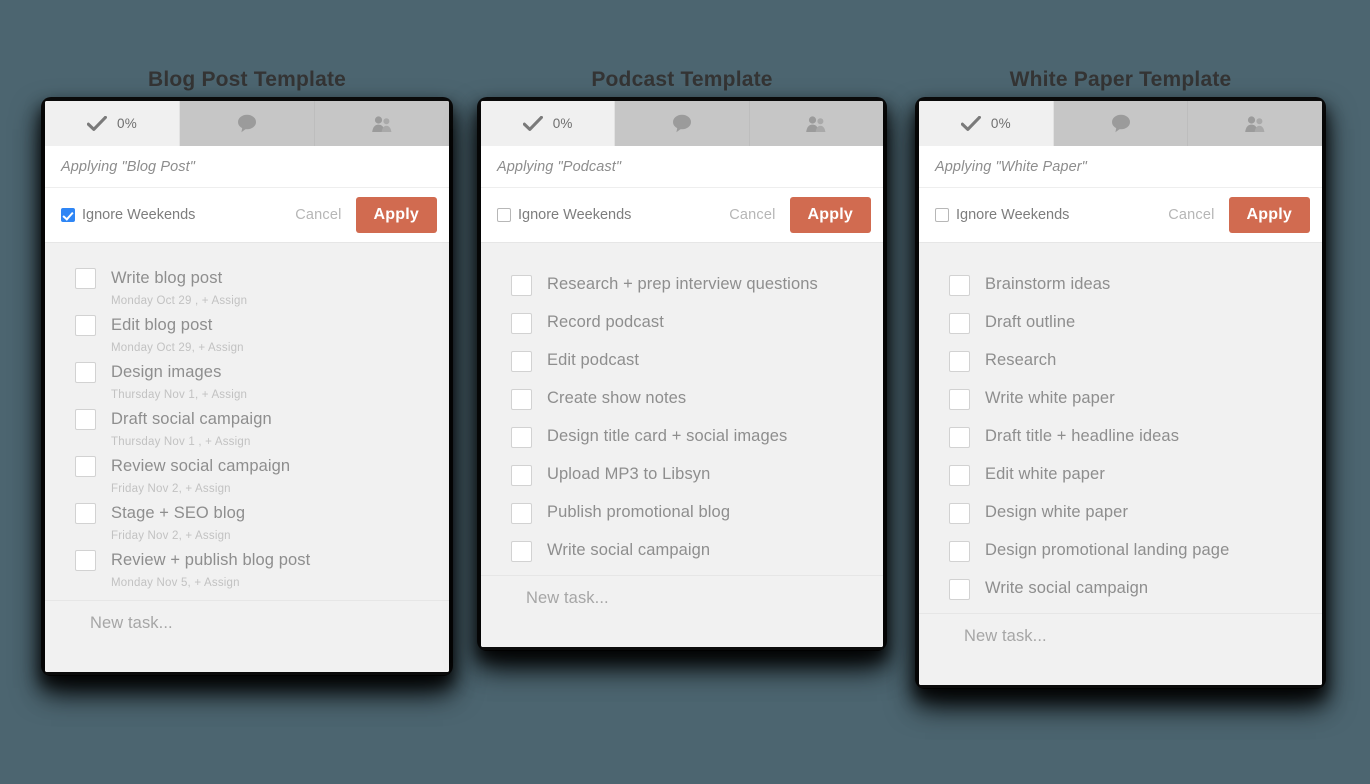  Describe the element at coordinates (682, 512) in the screenshot. I see `task-row: Publish promotional blog` at that location.